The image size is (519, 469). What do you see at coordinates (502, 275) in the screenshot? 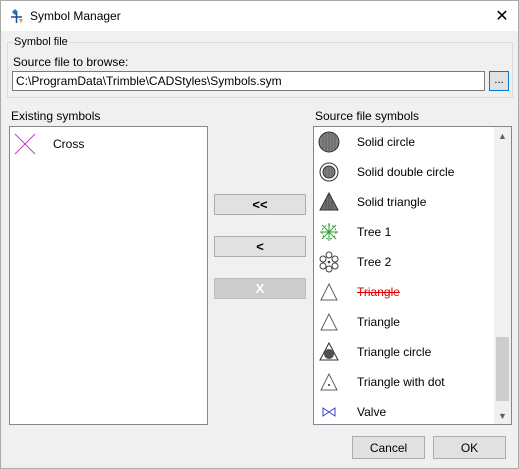
I see `source-list-scrollbar: ▲ ▼` at bounding box center [502, 275].